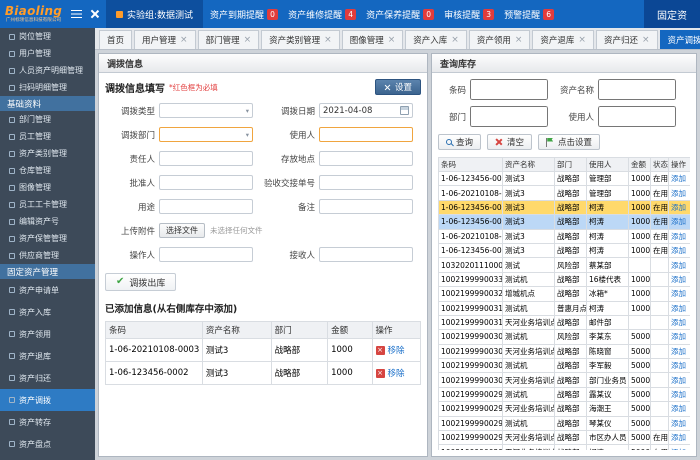 This screenshot has width=700, height=460. What do you see at coordinates (47, 221) in the screenshot?
I see `sidebar-item: 编辑资产号` at bounding box center [47, 221].